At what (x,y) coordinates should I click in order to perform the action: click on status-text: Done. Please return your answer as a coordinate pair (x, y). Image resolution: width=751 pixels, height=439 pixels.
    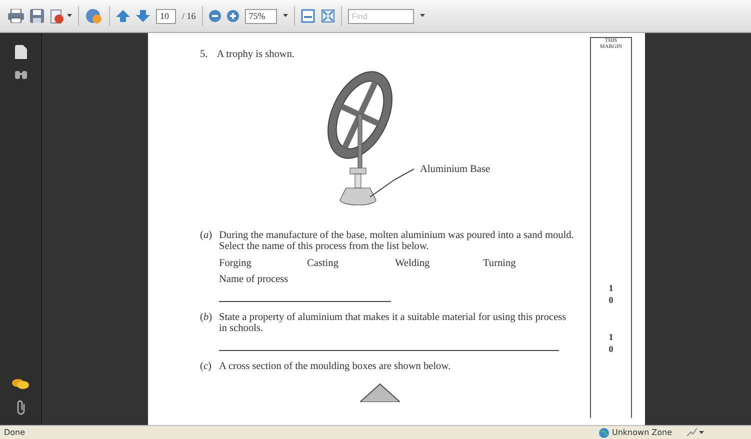
    Looking at the image, I should click on (15, 432).